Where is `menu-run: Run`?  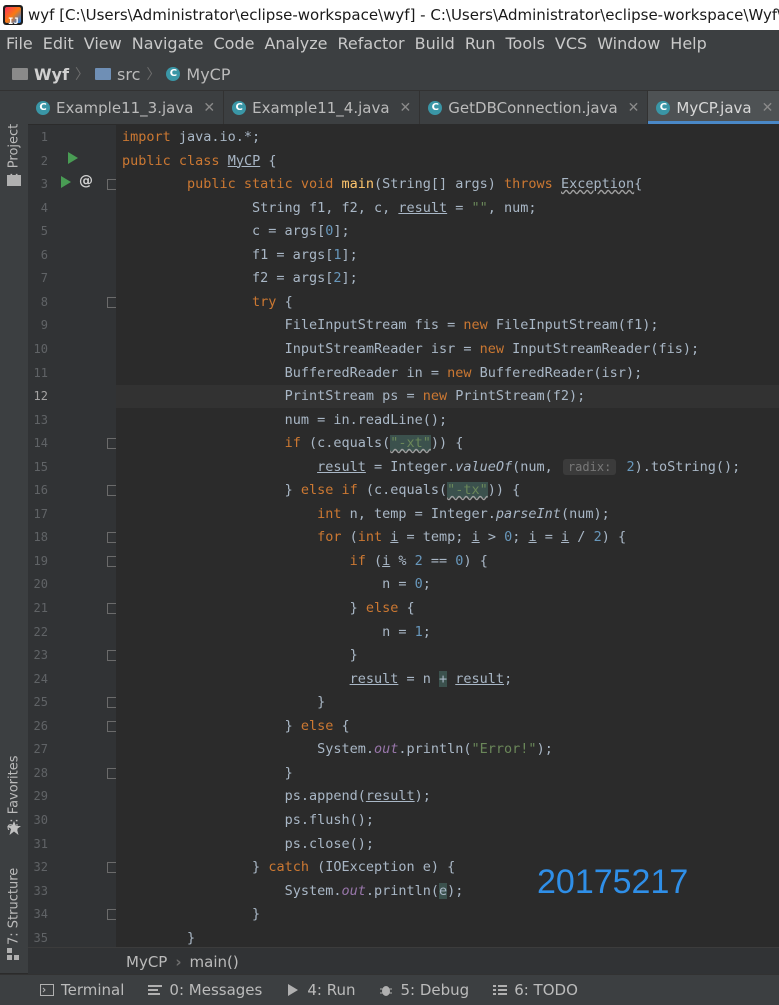 menu-run: Run is located at coordinates (479, 44).